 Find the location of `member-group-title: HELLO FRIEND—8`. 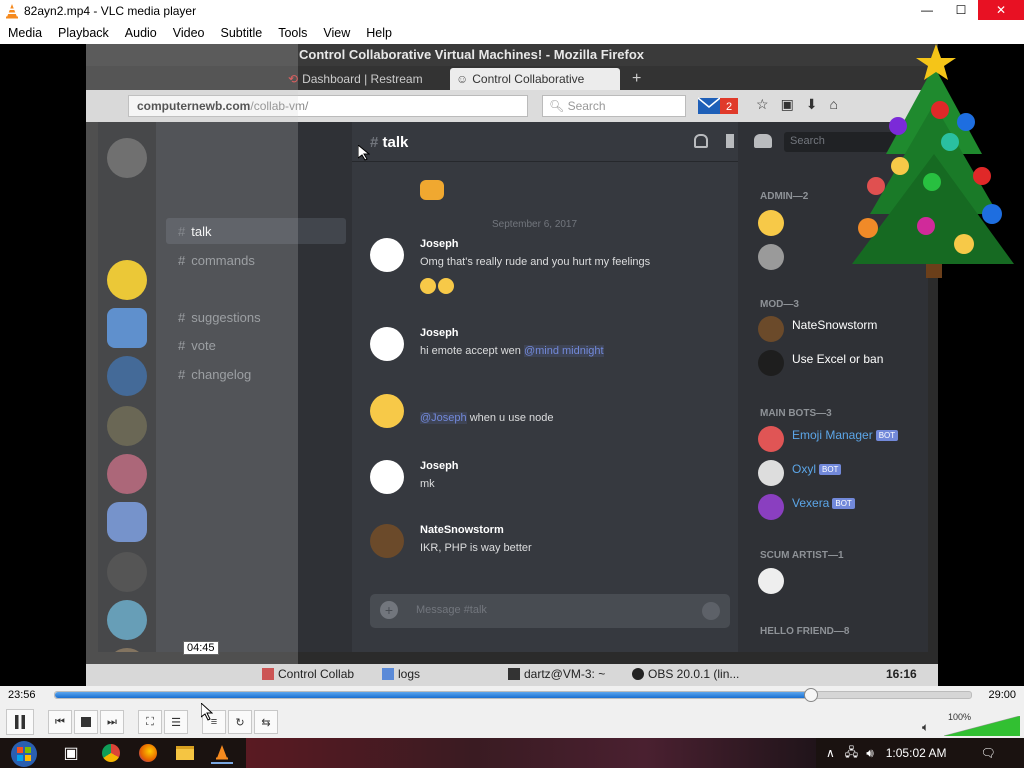

member-group-title: HELLO FRIEND—8 is located at coordinates (805, 631).